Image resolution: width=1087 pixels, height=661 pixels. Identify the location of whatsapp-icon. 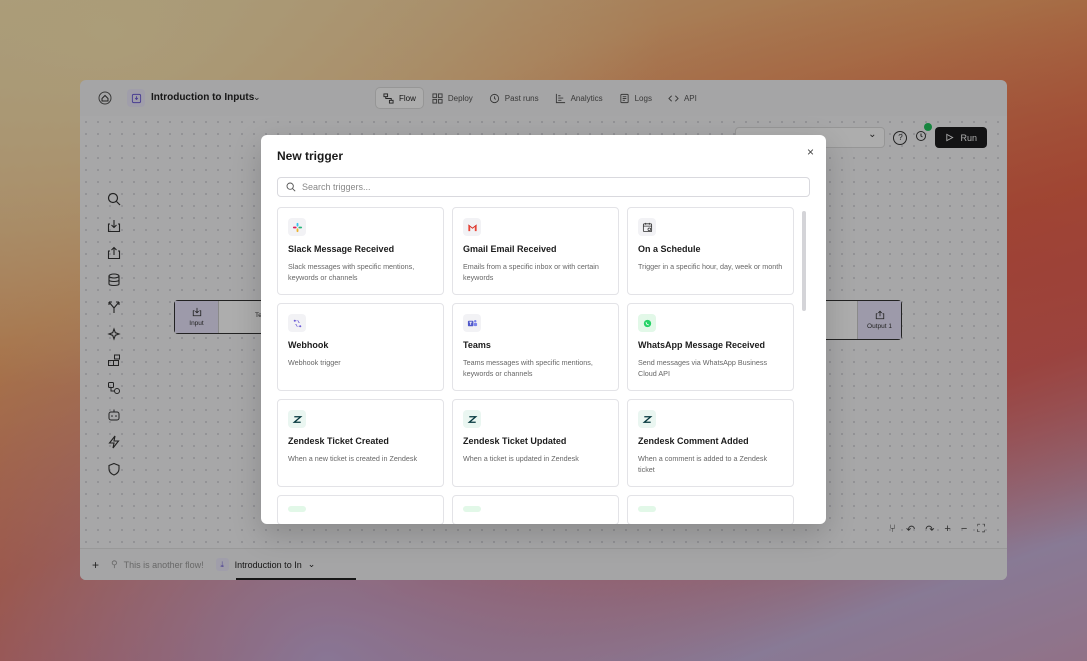
(647, 323).